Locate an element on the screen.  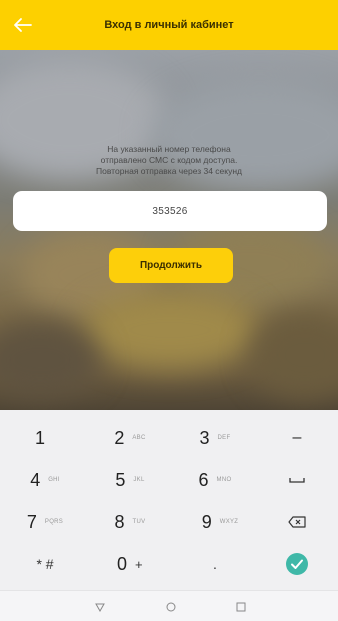
nav-recents-button is located at coordinates (241, 607).